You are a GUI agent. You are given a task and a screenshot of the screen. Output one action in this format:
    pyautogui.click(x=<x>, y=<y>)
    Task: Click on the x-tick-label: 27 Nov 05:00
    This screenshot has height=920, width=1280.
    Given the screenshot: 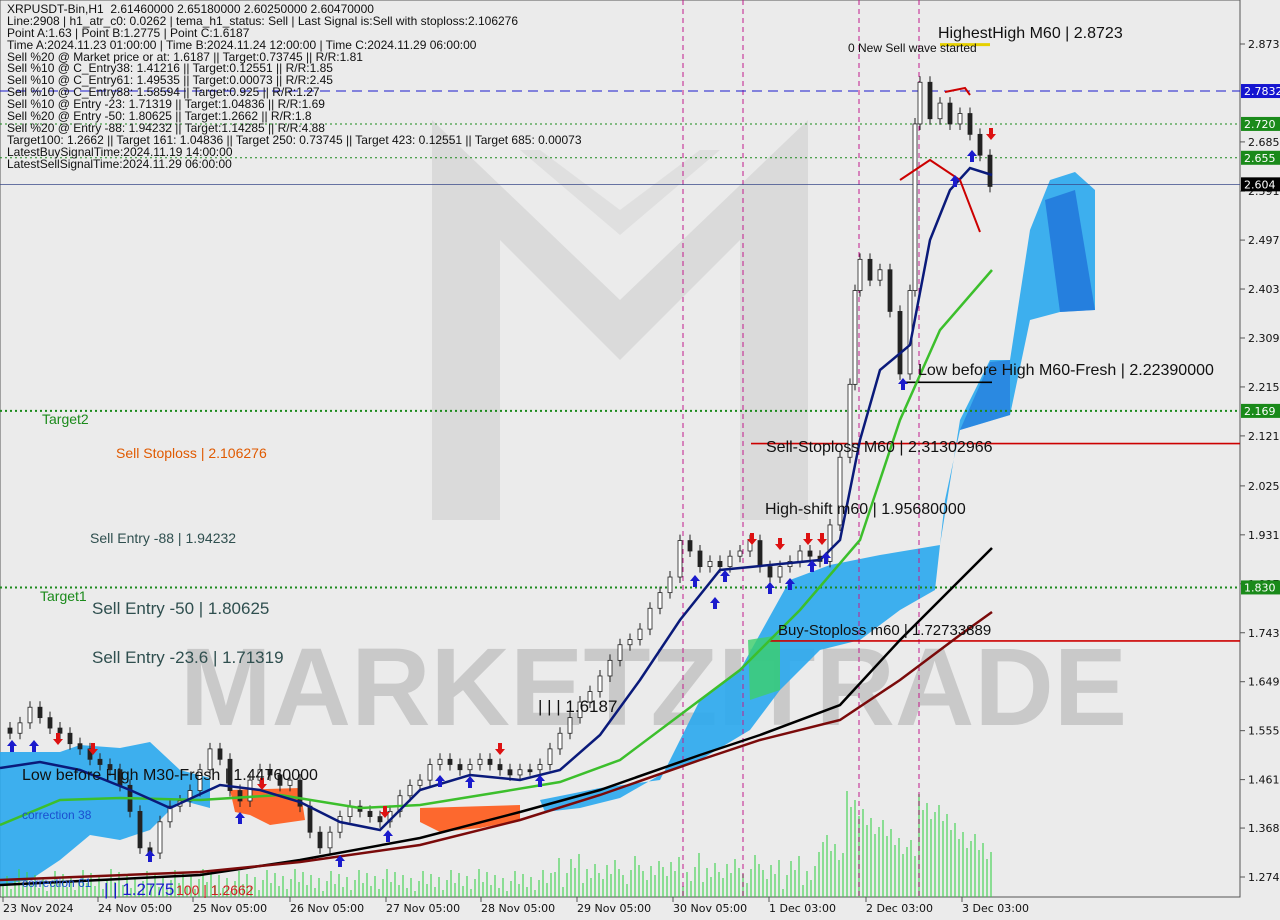 What is the action you would take?
    pyautogui.click(x=423, y=908)
    